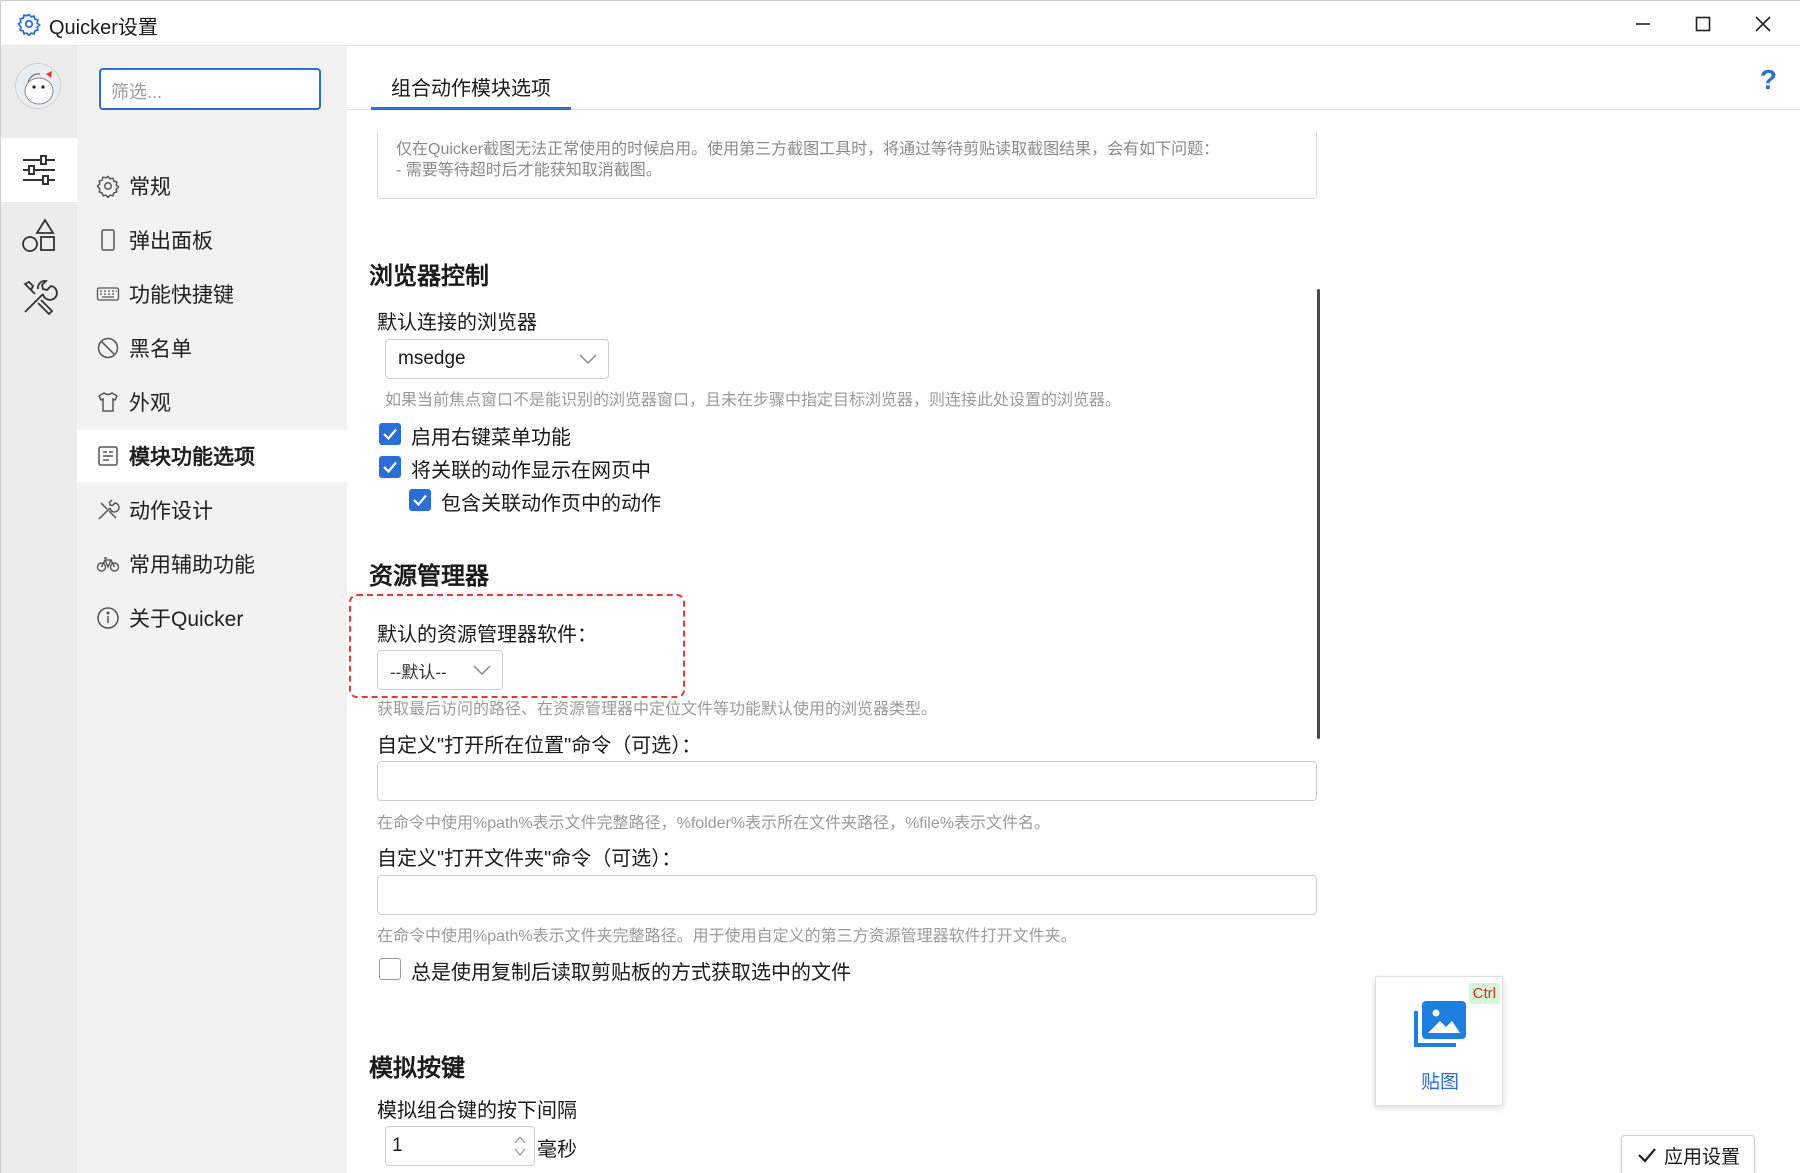  I want to click on description-line: - 需要等待超时后才能获知取消截图。, so click(529, 170).